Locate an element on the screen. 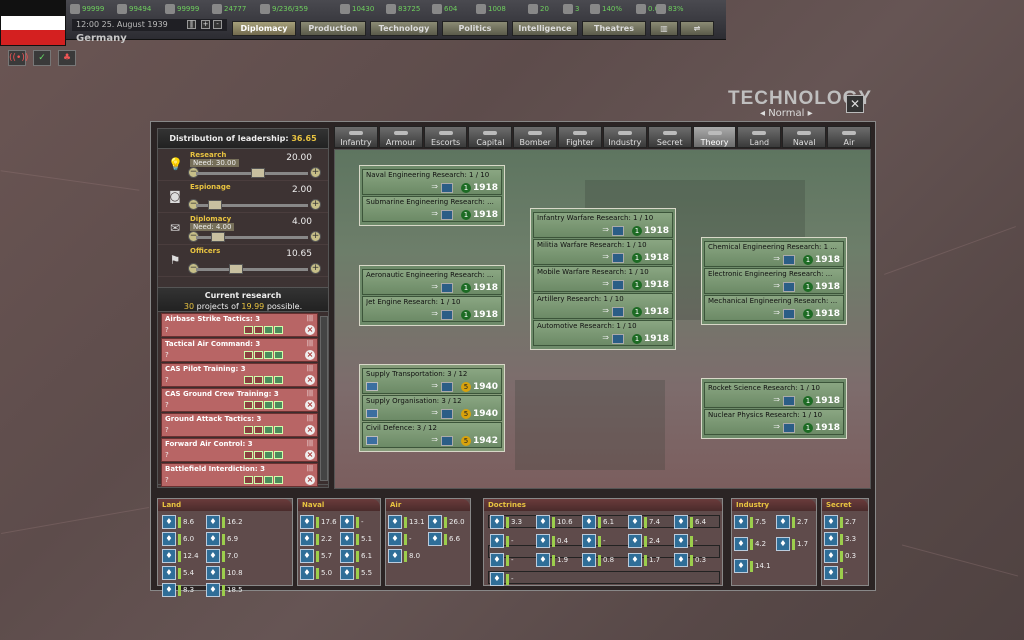  chevron-right-icon: ▸ is located at coordinates (808, 113).